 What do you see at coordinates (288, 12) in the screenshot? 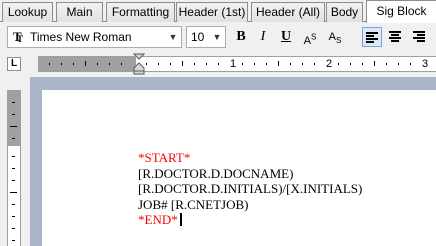
I see `tab-header-all: Header (All)` at bounding box center [288, 12].